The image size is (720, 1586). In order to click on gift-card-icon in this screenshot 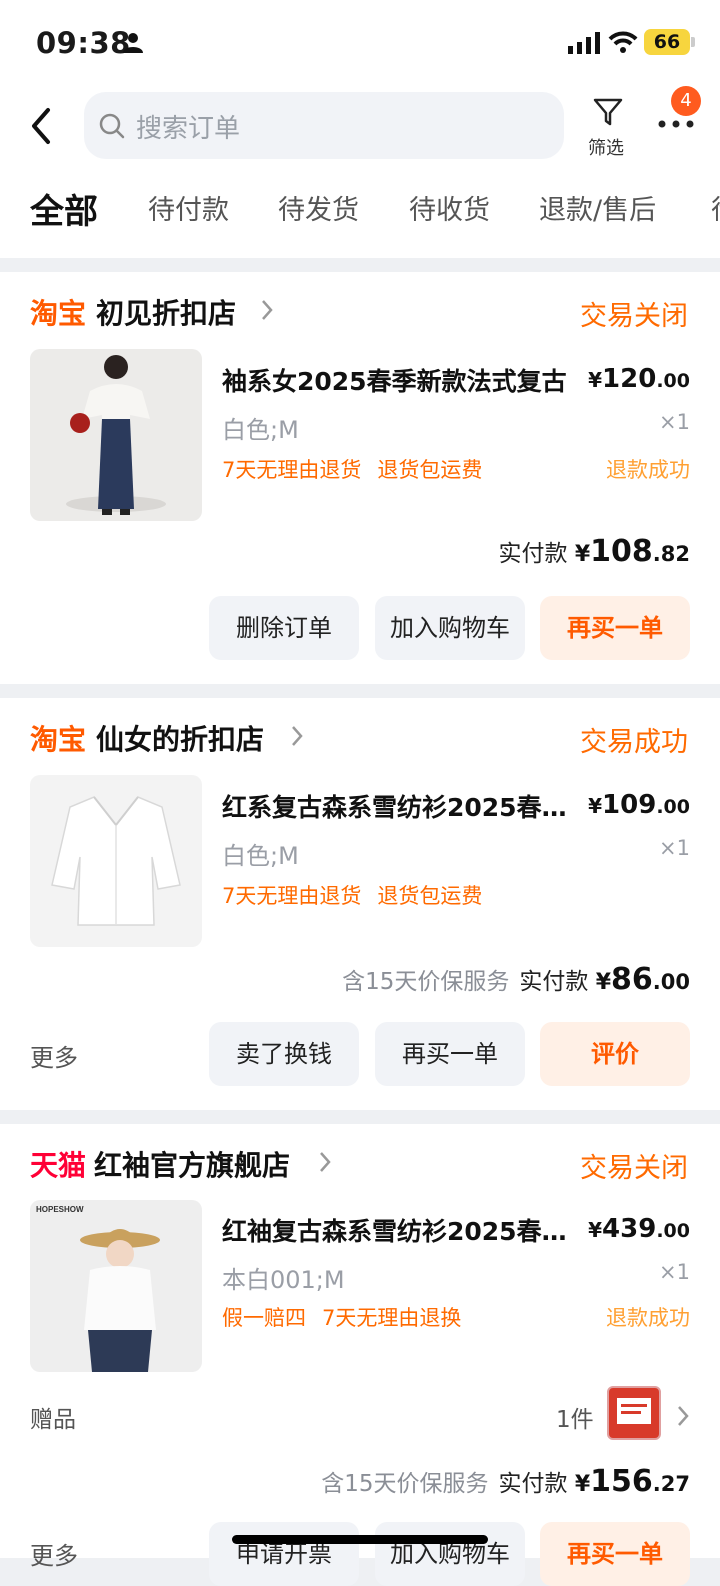, I will do `click(634, 1411)`.